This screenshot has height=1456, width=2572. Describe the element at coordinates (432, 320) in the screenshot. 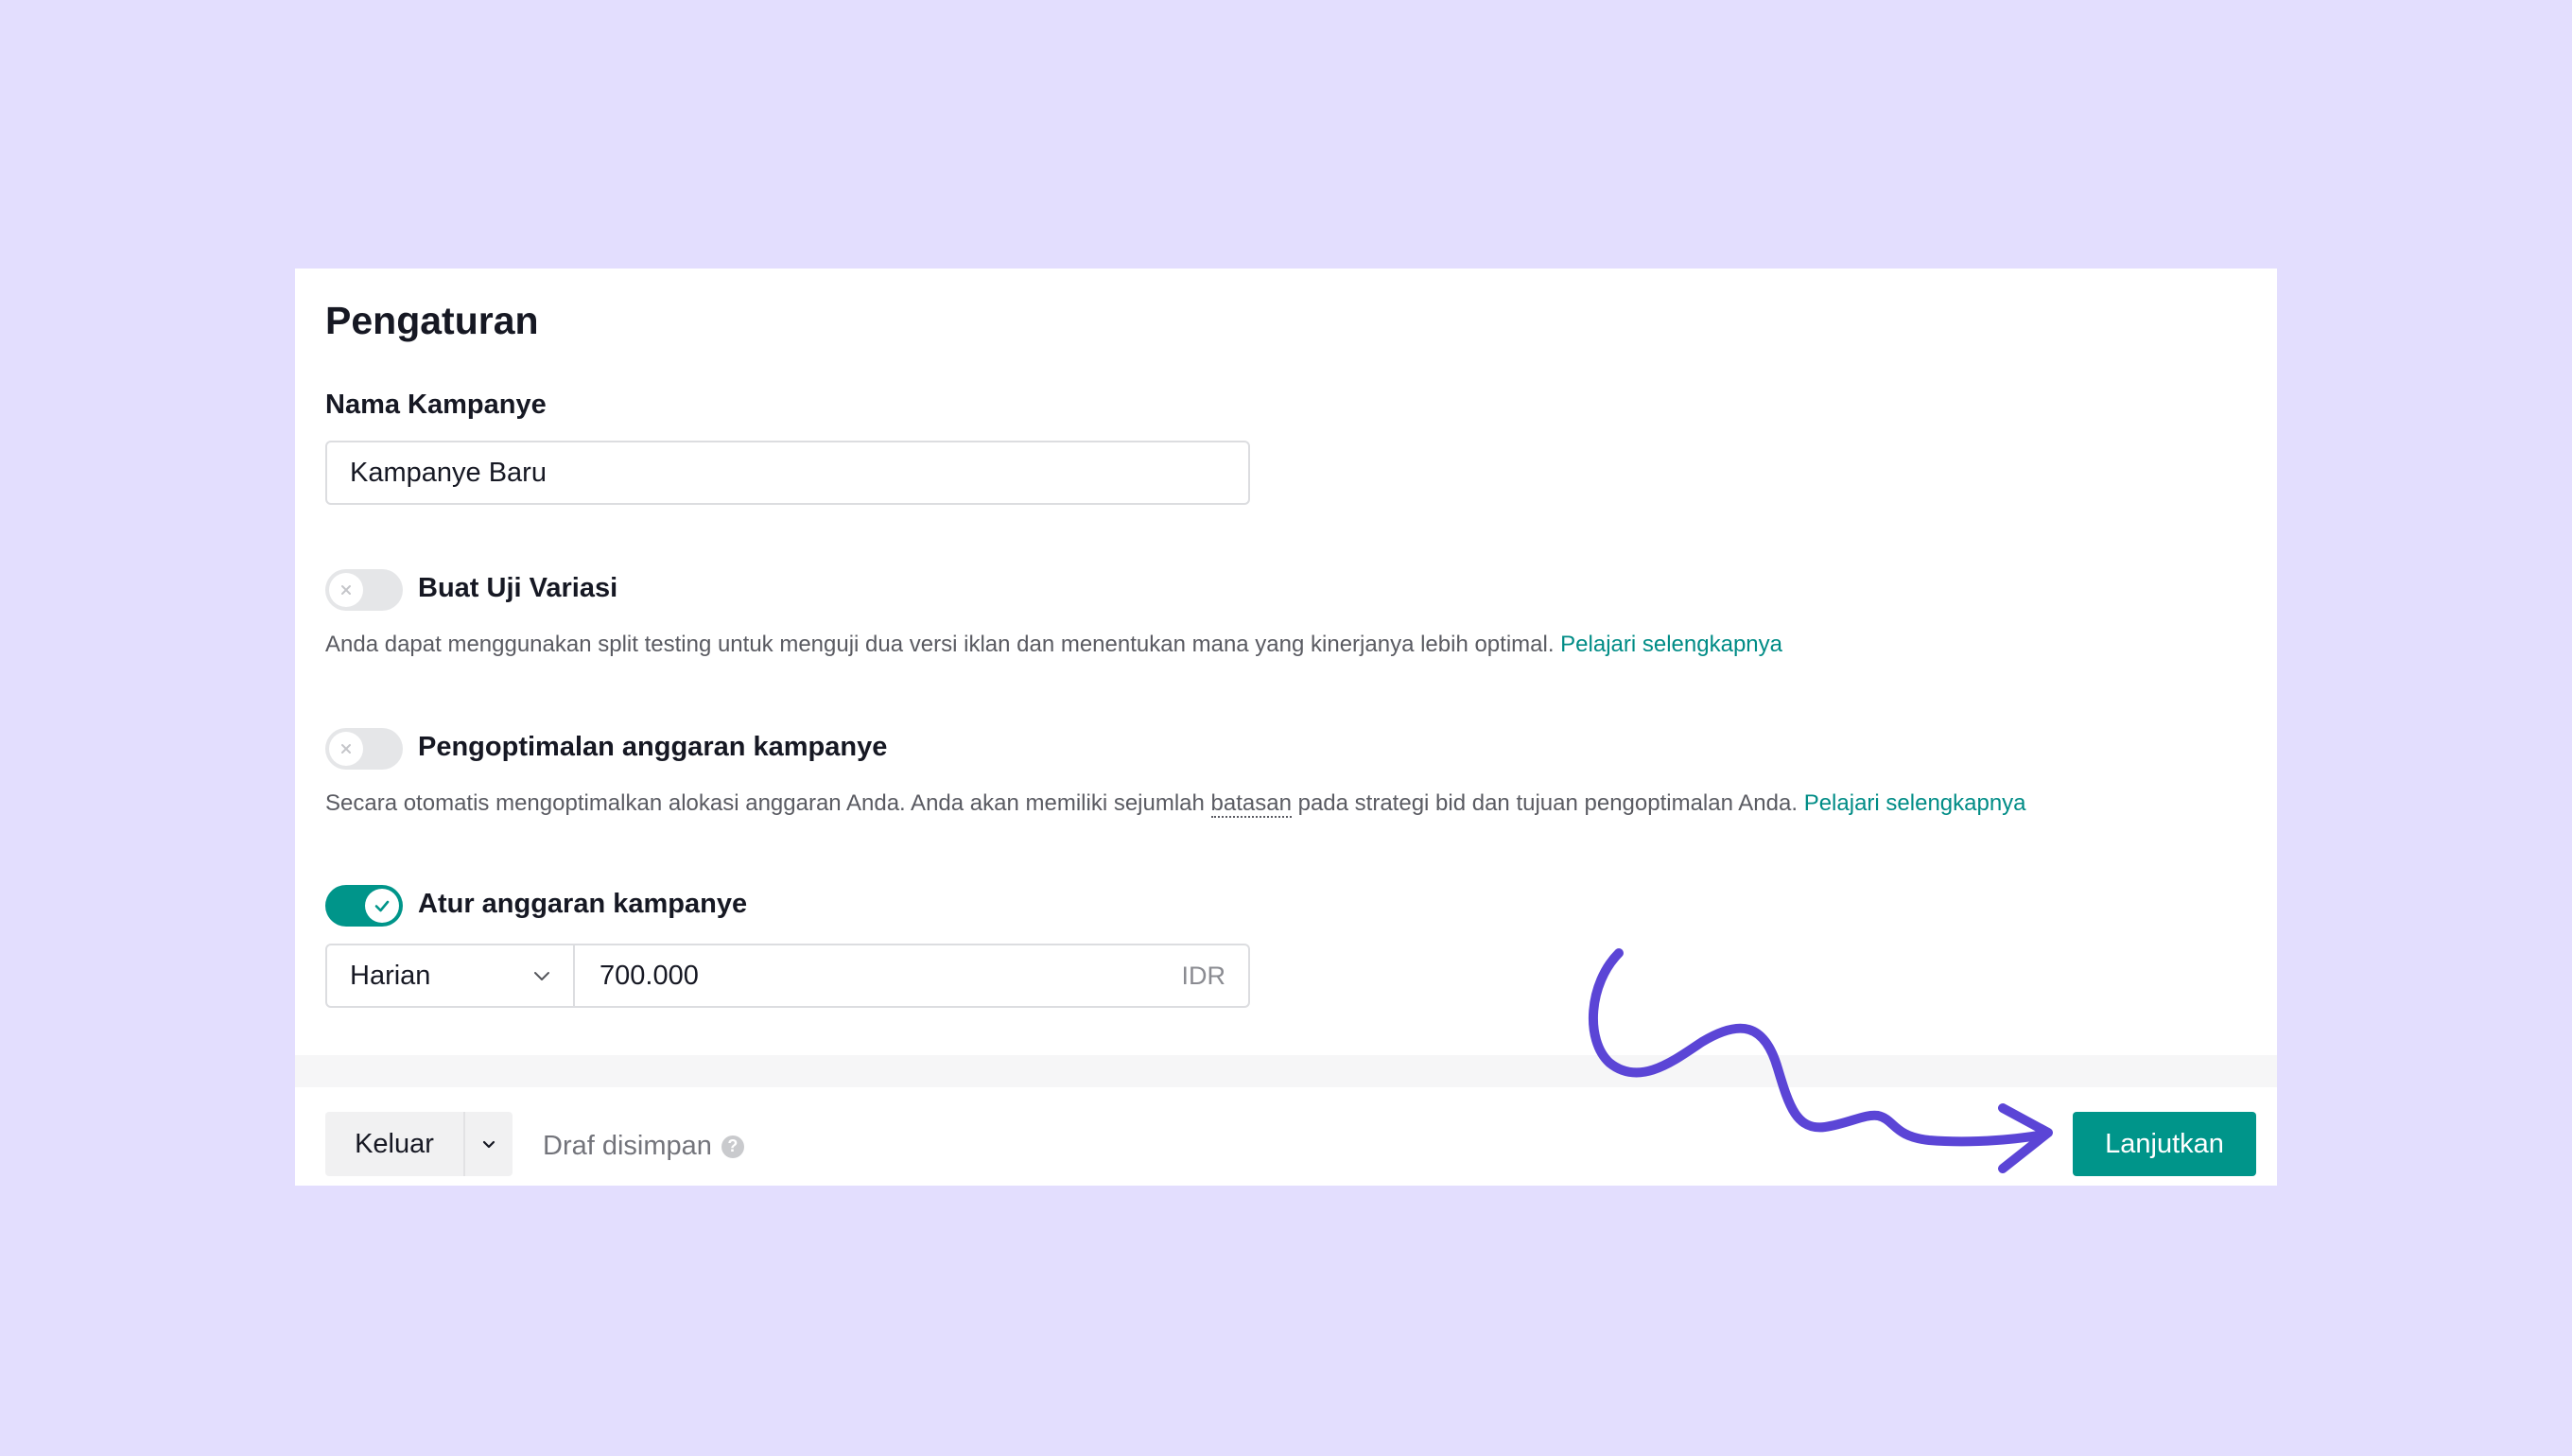

I see `page-title: Pengaturan` at that location.